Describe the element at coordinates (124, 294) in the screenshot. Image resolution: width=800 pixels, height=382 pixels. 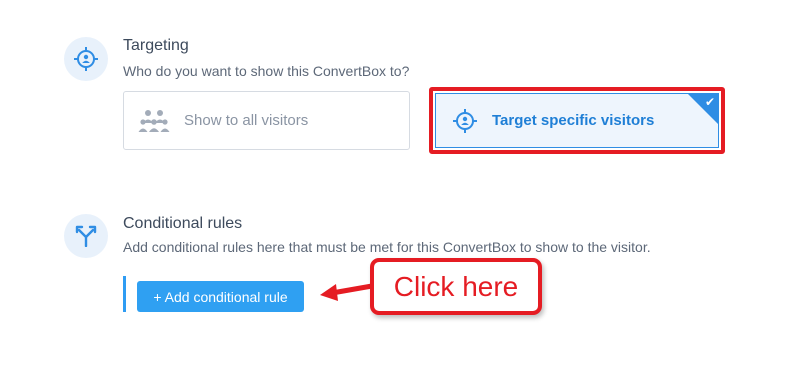
I see `rules-accent-bar` at that location.